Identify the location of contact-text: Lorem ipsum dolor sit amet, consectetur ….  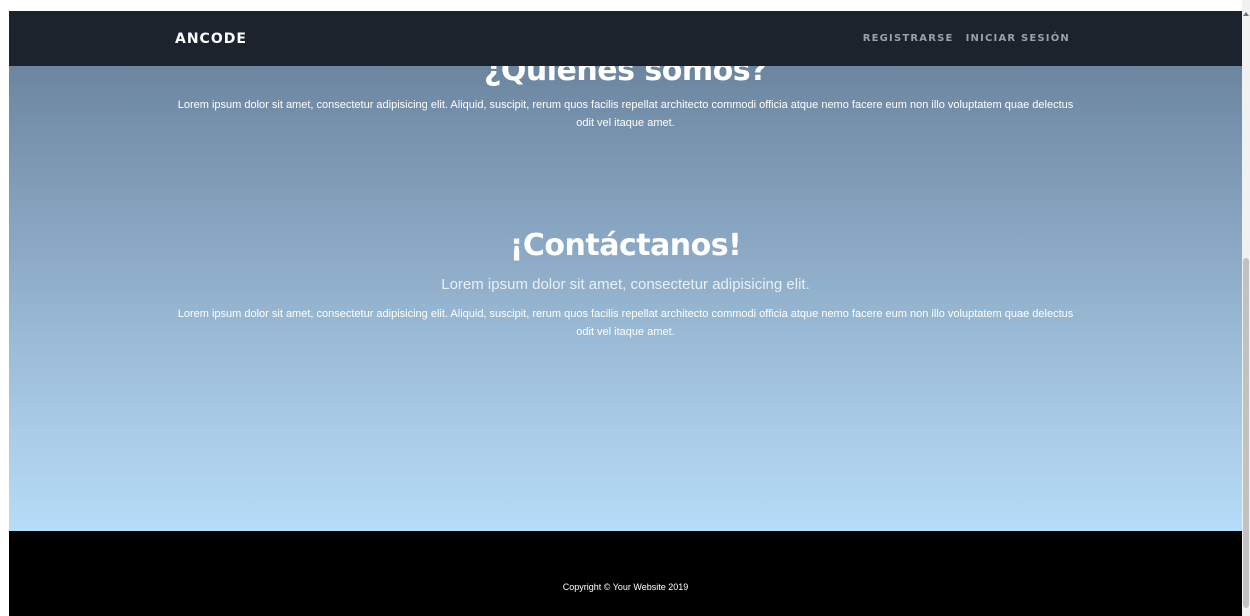
(625, 323).